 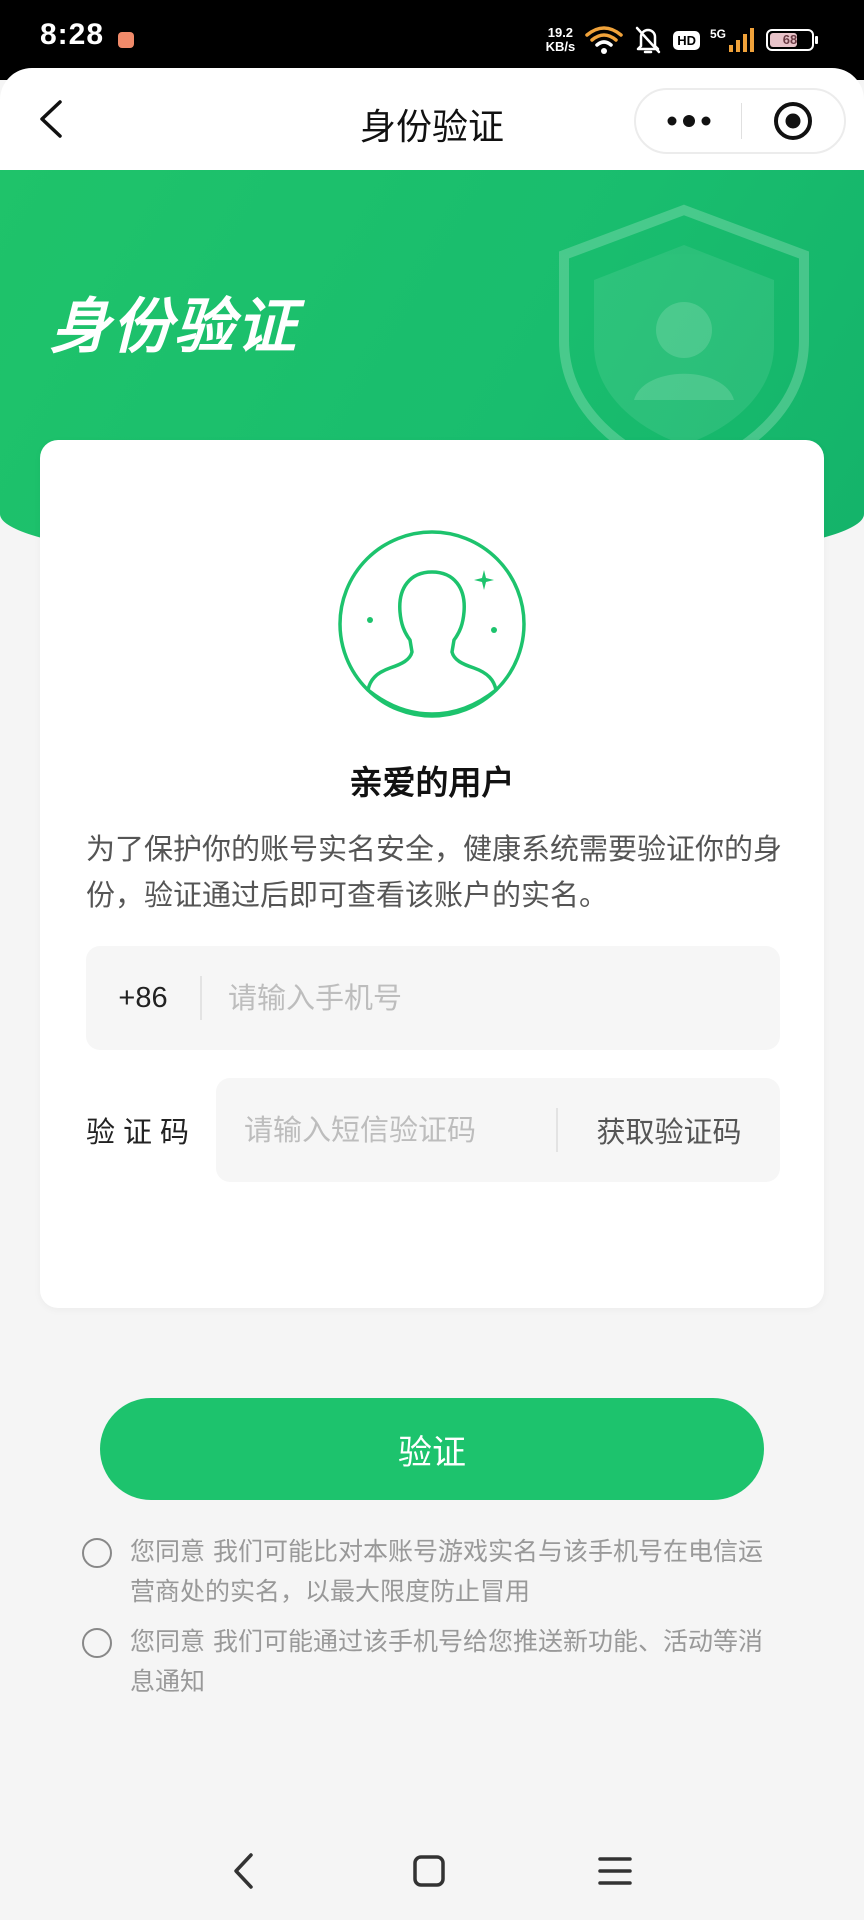 I want to click on net-speed-unit: KB/s, so click(x=560, y=46).